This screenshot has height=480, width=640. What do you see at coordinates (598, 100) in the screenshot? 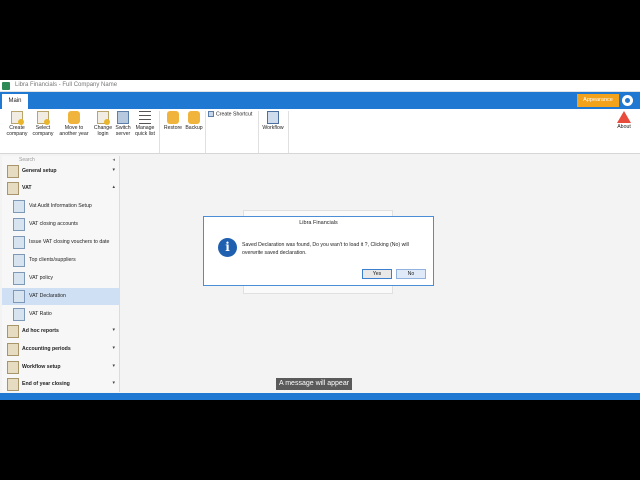
I see `appearance-button: Appearance` at bounding box center [598, 100].